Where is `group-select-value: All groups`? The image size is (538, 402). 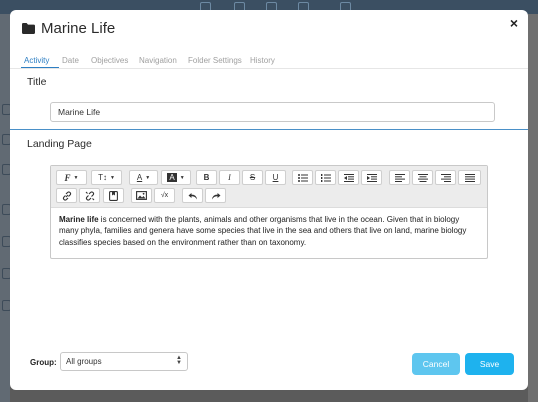
group-select-value: All groups is located at coordinates (84, 361).